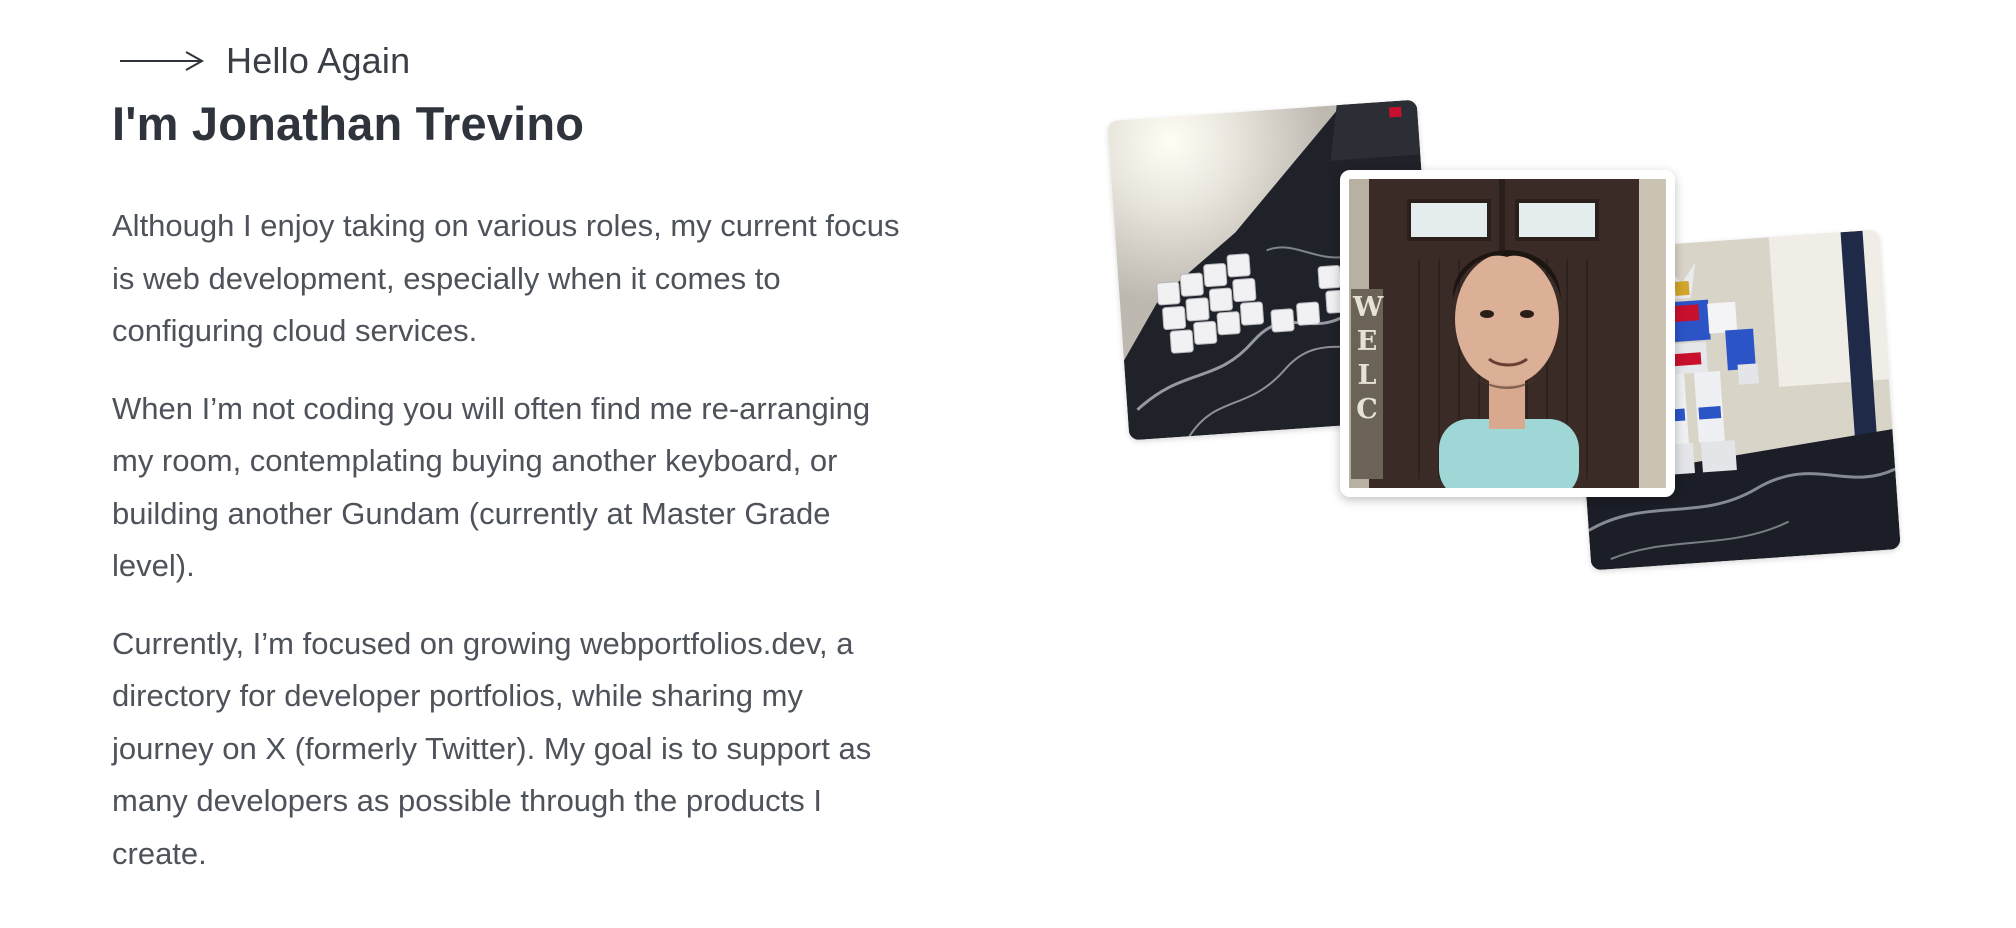  What do you see at coordinates (162, 61) in the screenshot?
I see `arrow-right-icon` at bounding box center [162, 61].